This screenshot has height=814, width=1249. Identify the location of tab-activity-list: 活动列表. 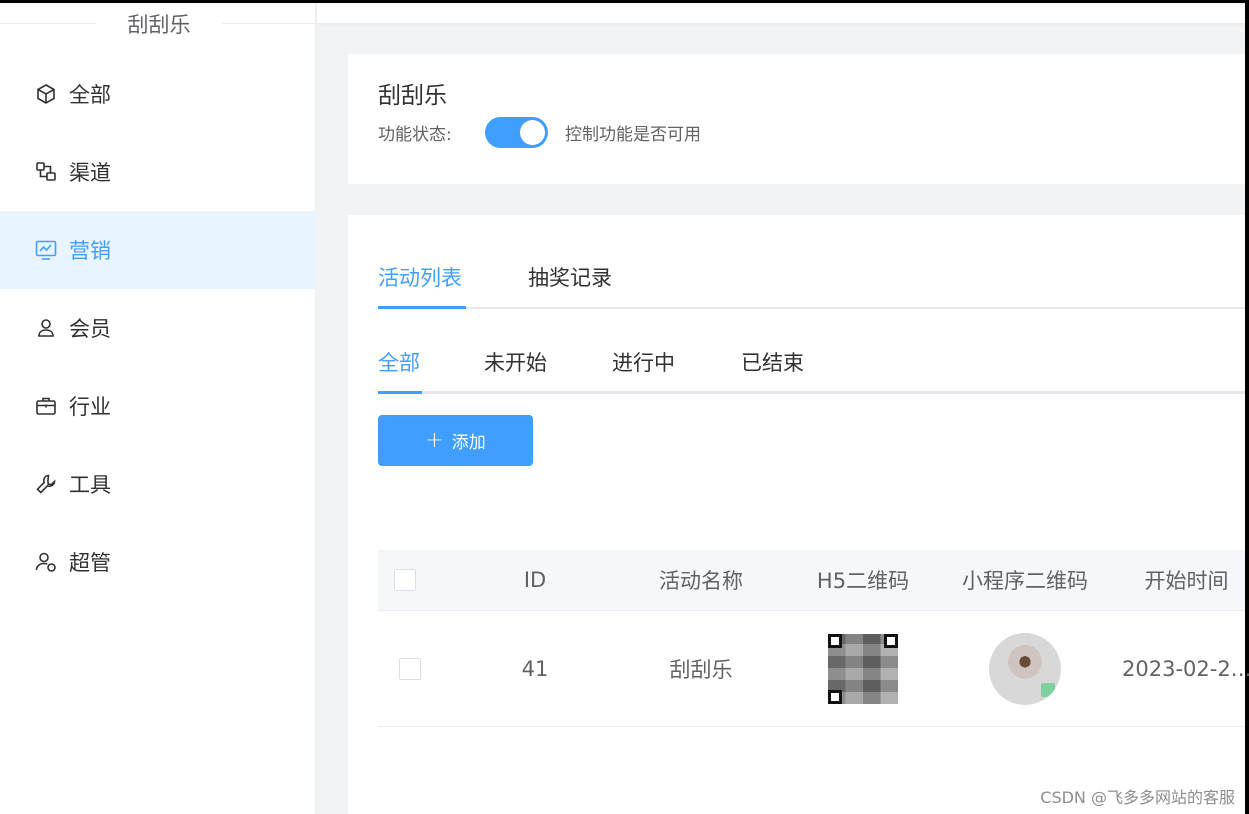
(420, 286).